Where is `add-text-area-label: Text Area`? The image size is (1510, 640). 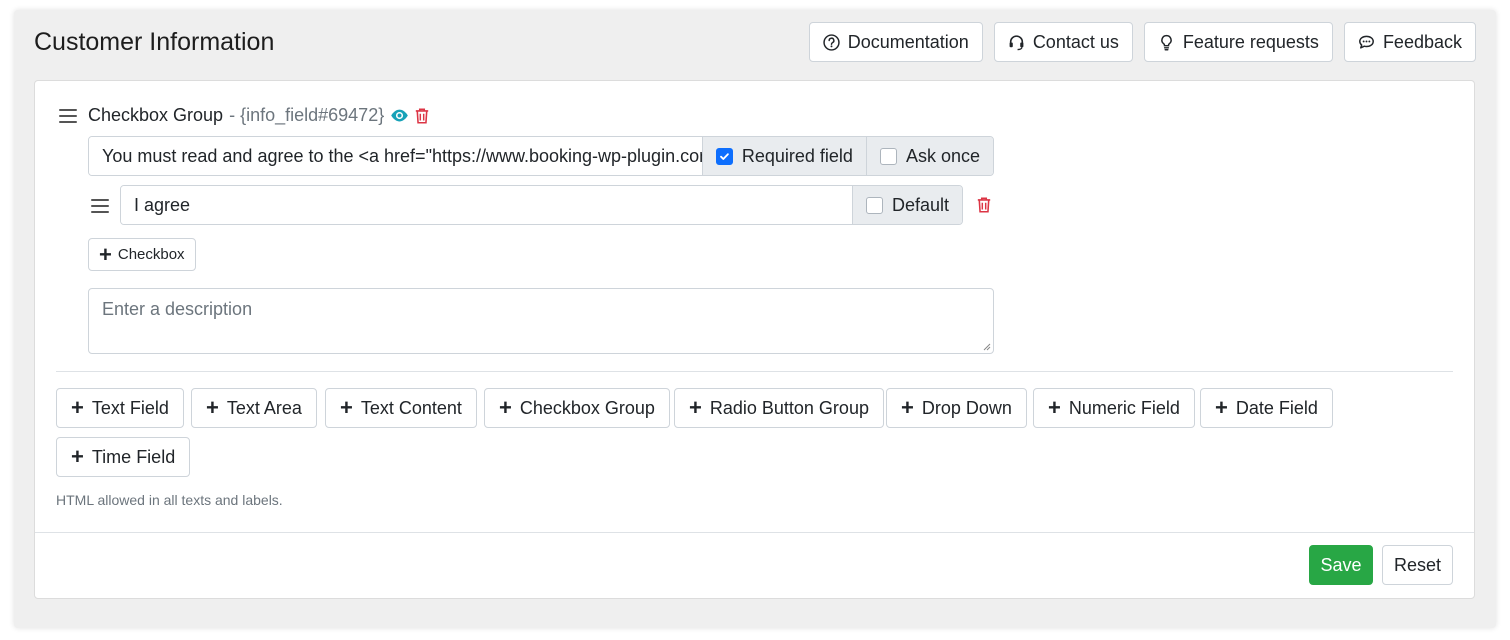 add-text-area-label: Text Area is located at coordinates (264, 407).